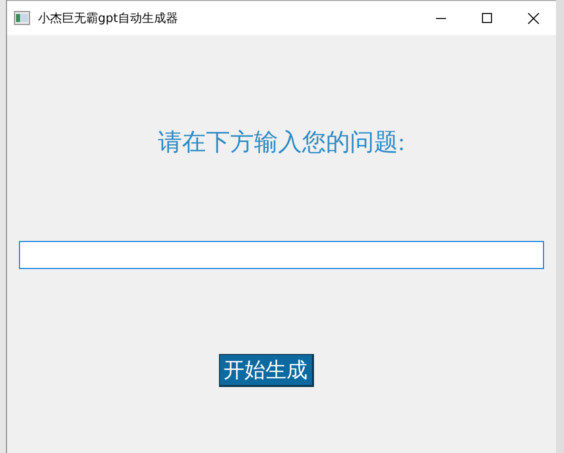 The width and height of the screenshot is (564, 453). I want to click on question-field, so click(281, 255).